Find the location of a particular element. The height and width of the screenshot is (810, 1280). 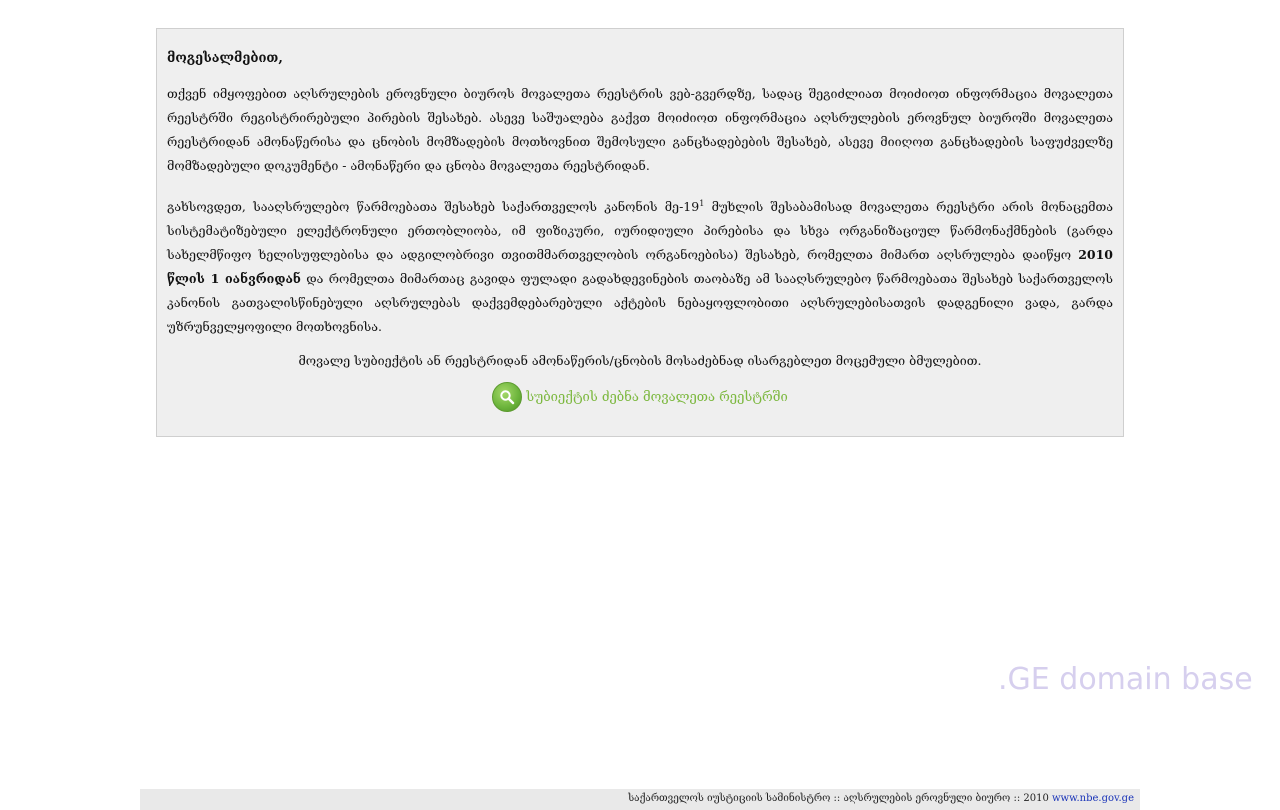

magnifier-glyph is located at coordinates (507, 397).